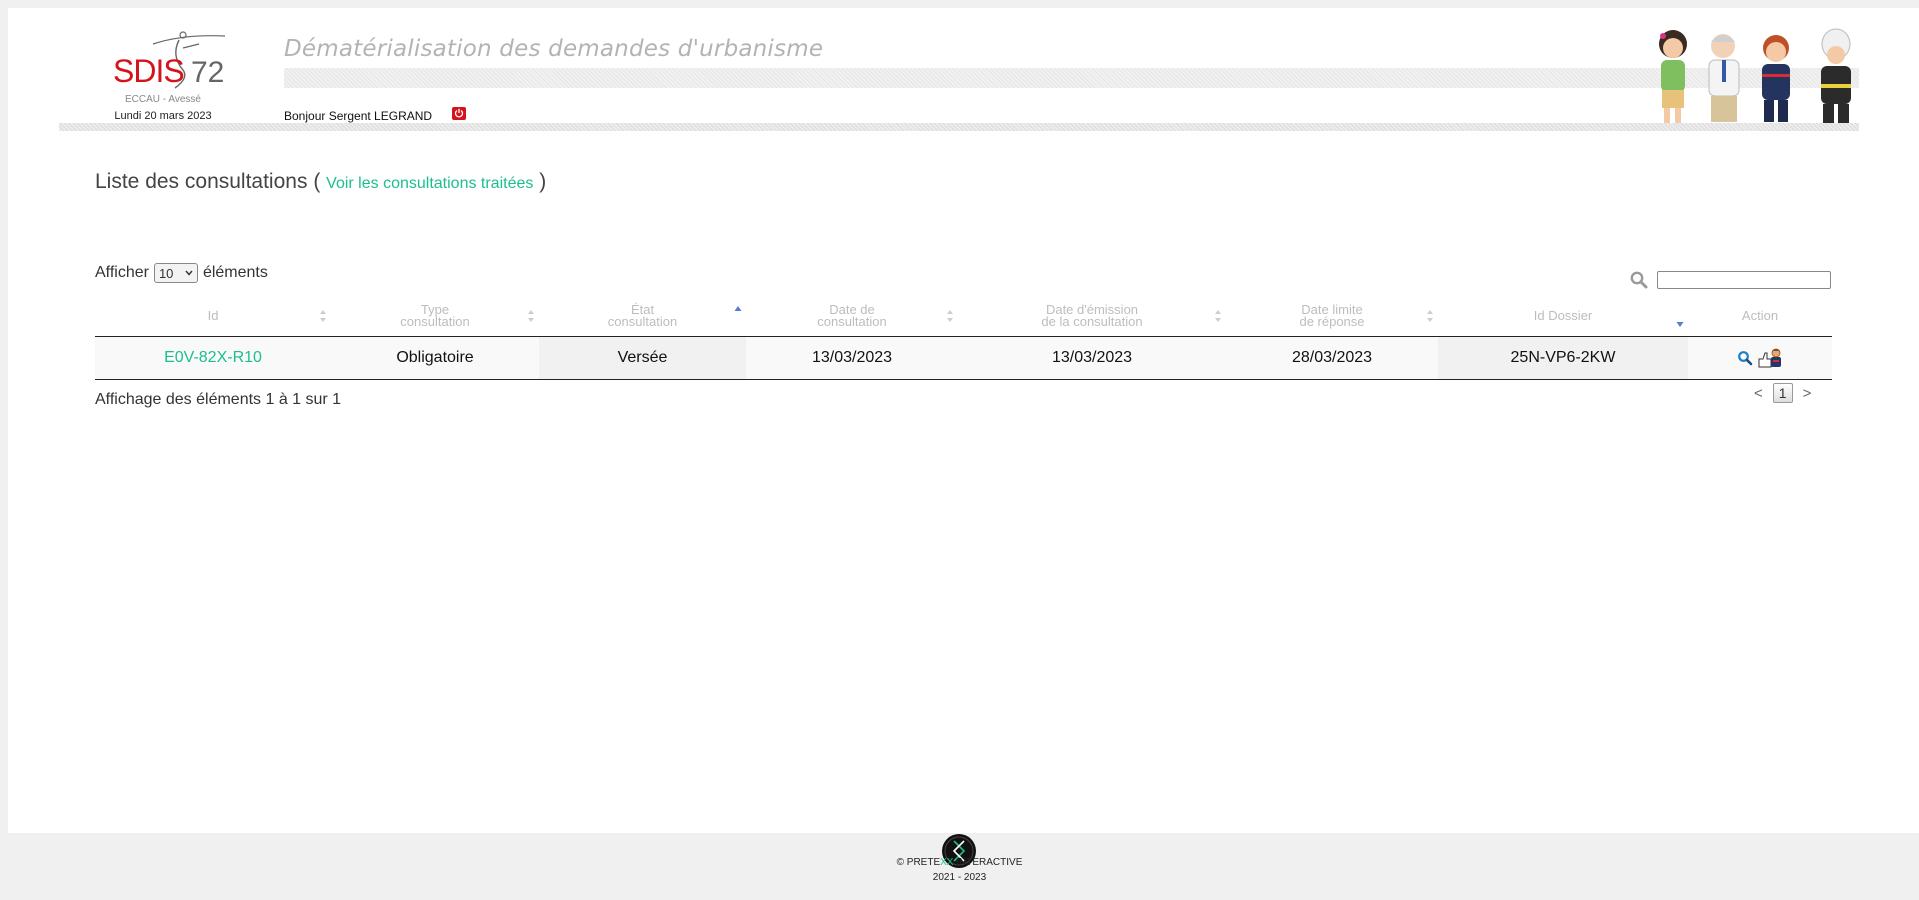 This screenshot has width=1919, height=900. I want to click on length-prefix: Afficher, so click(122, 272).